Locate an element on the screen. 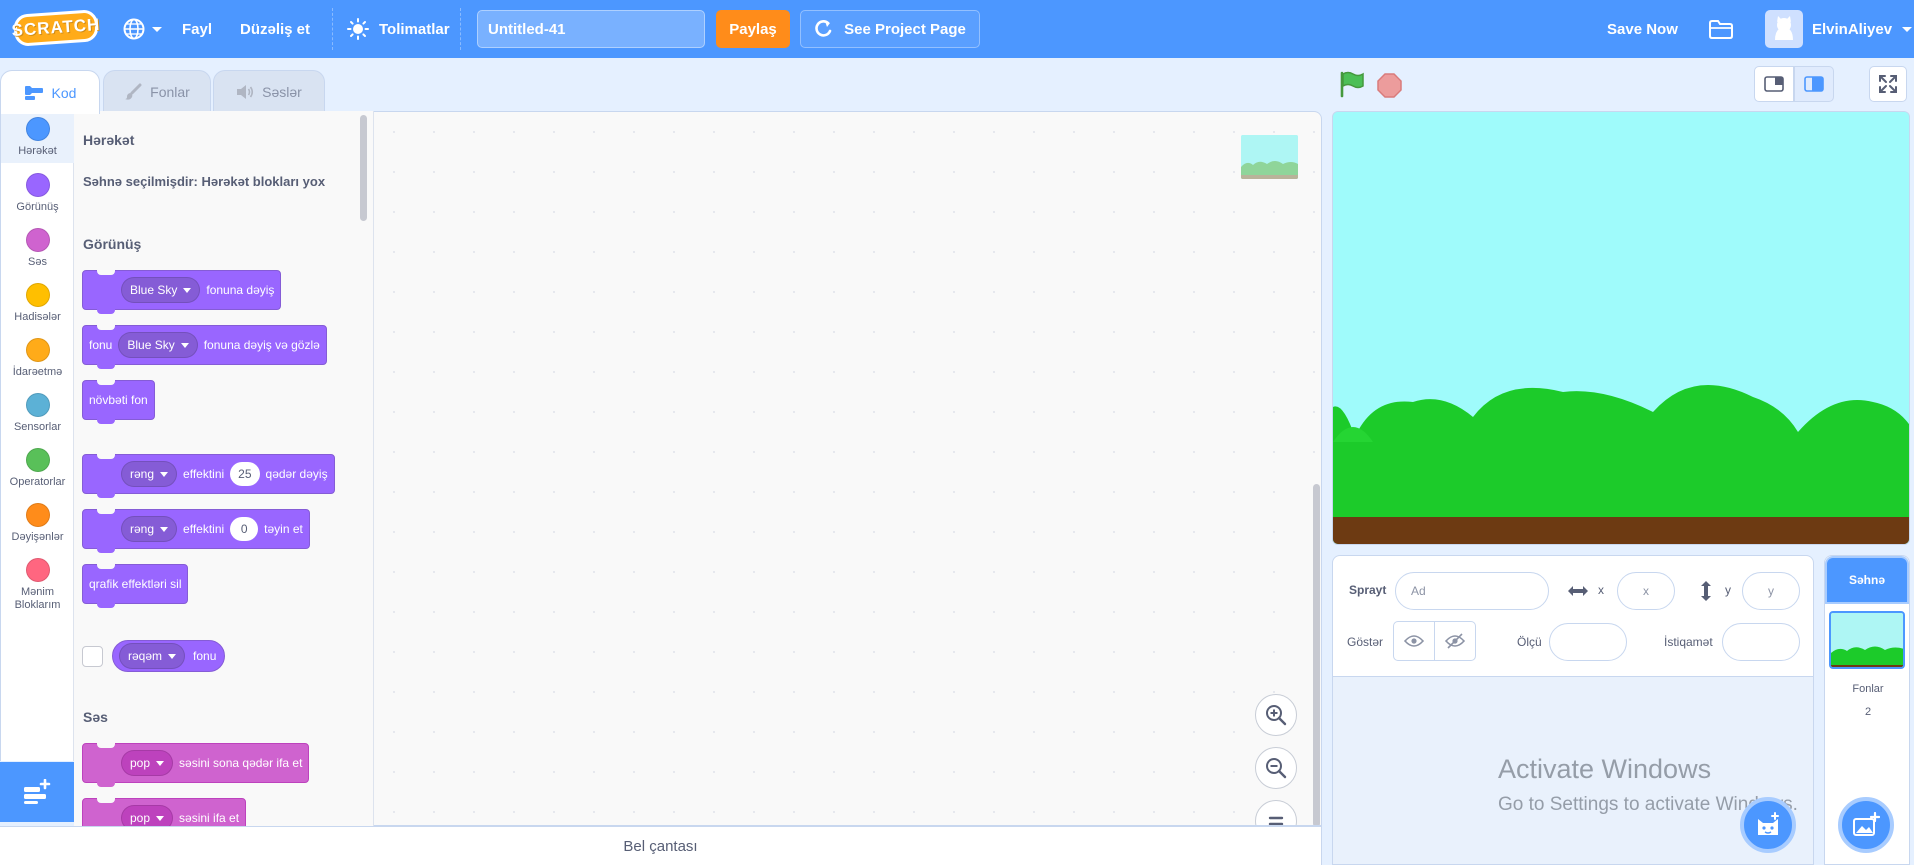 This screenshot has width=1914, height=865. stage-size-toggle is located at coordinates (1794, 84).